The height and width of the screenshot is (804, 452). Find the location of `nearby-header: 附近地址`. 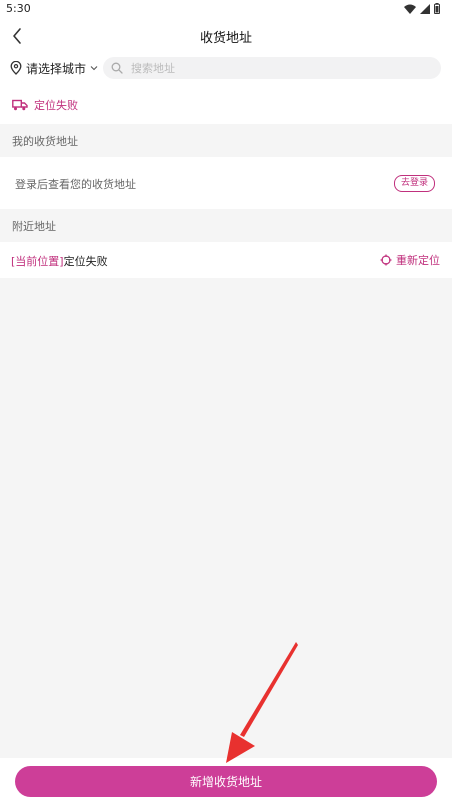

nearby-header: 附近地址 is located at coordinates (226, 225).